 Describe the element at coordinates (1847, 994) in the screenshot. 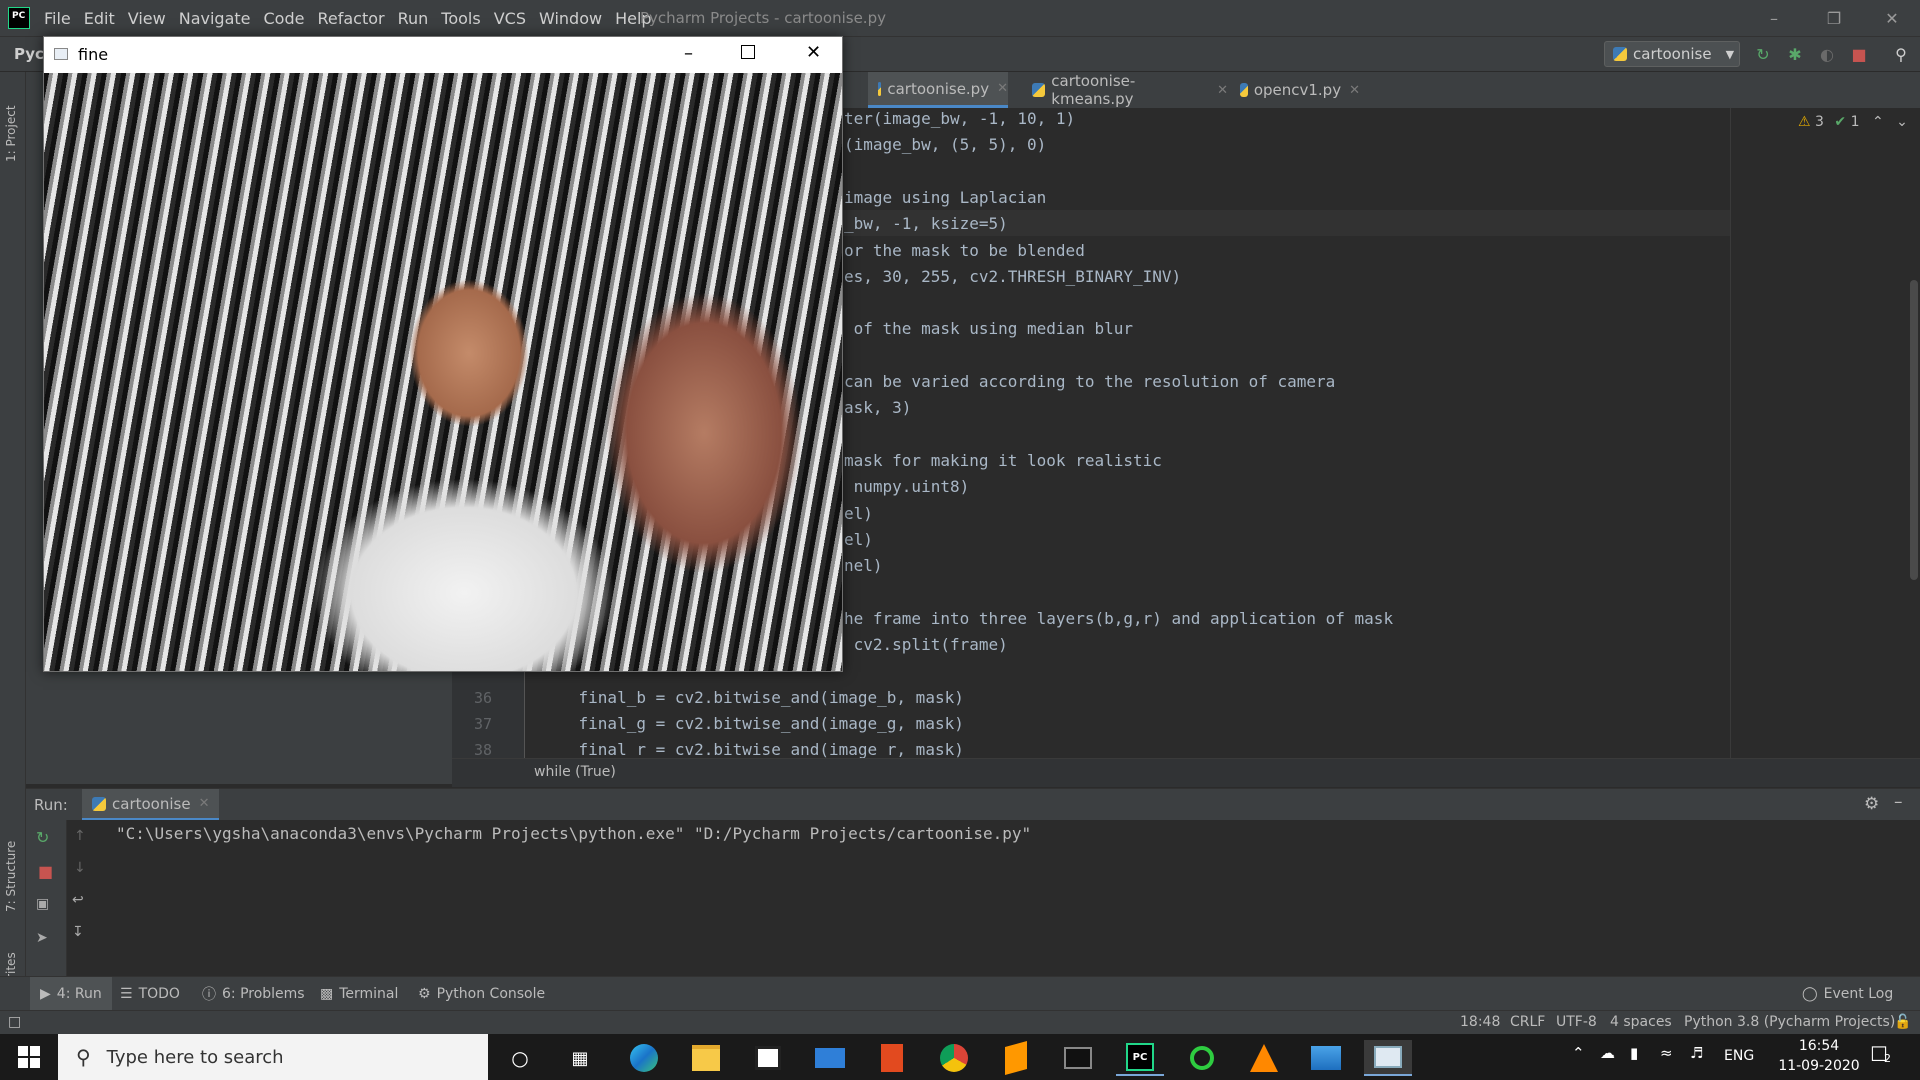

I see `event-log: ◯ Event Log` at that location.